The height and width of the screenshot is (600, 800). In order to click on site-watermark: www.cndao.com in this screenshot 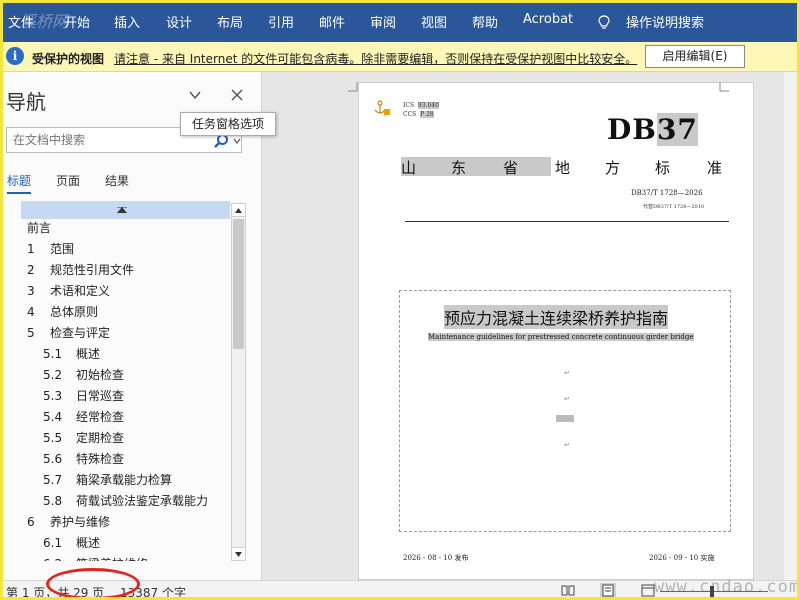, I will do `click(727, 587)`.